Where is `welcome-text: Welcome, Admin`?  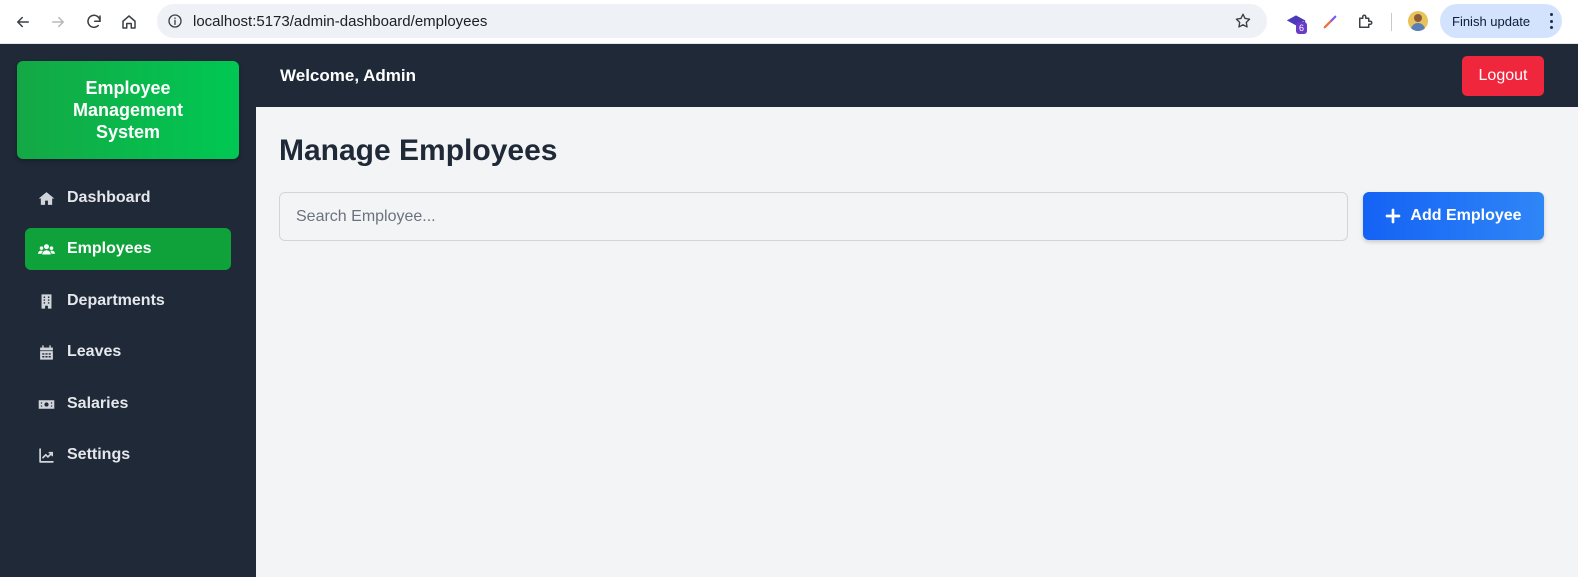
welcome-text: Welcome, Admin is located at coordinates (348, 75).